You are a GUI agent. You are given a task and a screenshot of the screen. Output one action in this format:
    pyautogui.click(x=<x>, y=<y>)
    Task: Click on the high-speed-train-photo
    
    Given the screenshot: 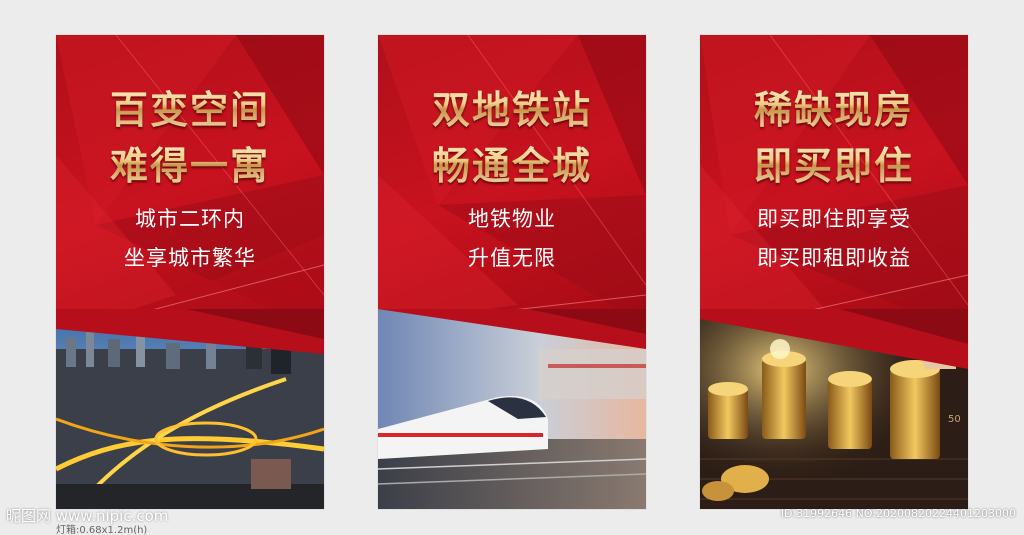 What is the action you would take?
    pyautogui.click(x=512, y=409)
    